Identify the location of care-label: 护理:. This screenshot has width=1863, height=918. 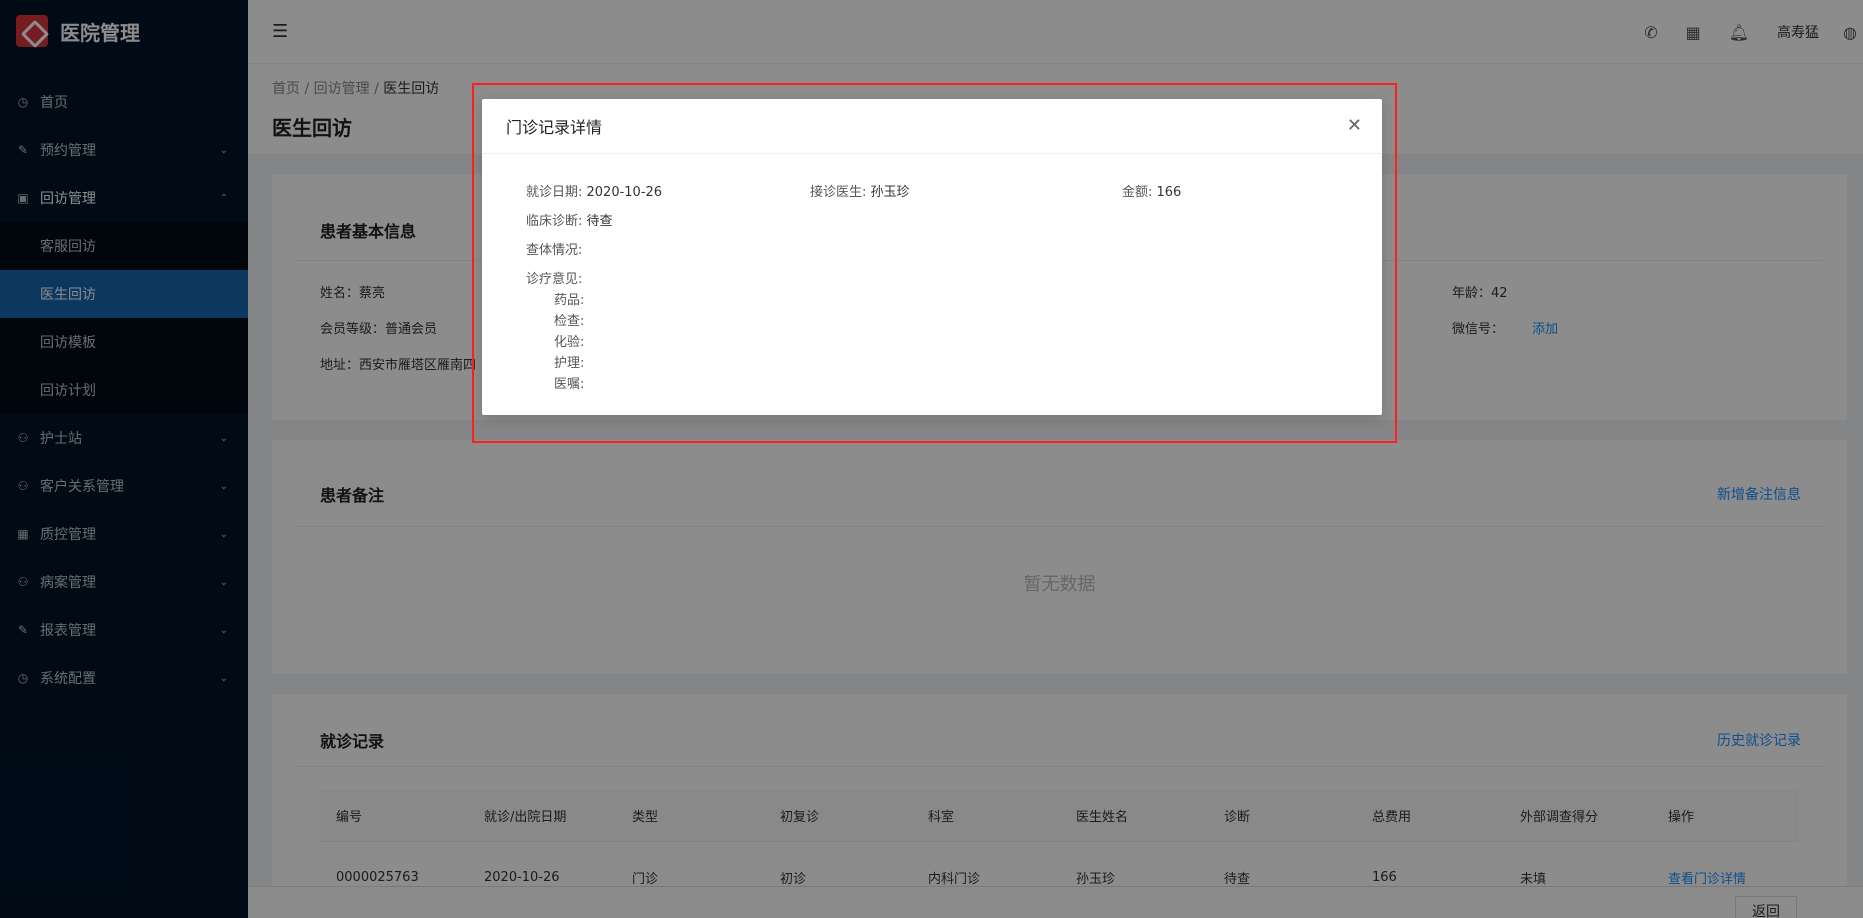
(569, 363).